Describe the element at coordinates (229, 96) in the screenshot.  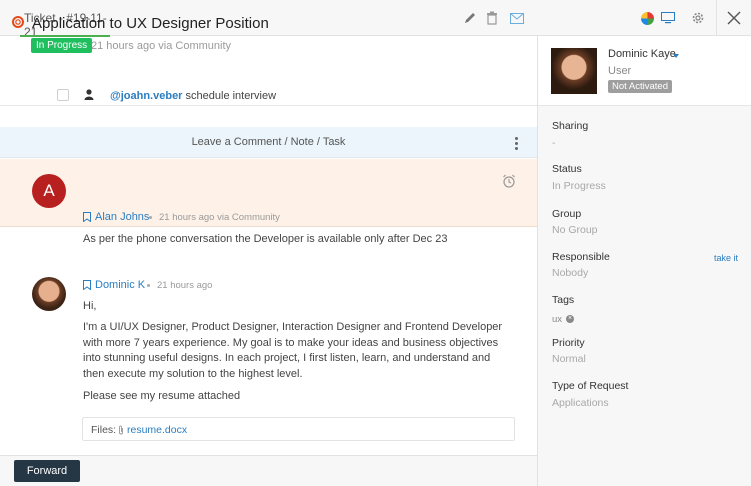
I see `task-description: schedule interview` at that location.